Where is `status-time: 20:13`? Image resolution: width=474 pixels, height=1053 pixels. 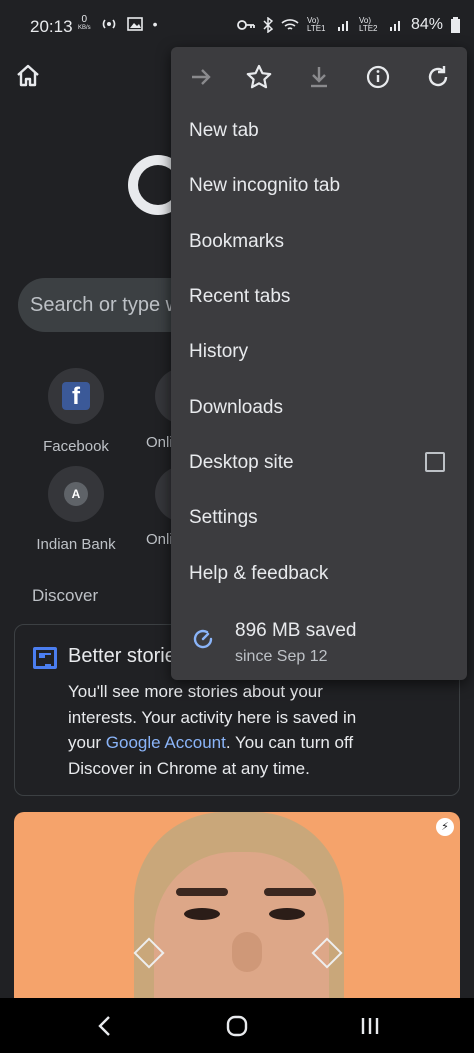
status-time: 20:13 is located at coordinates (51, 26).